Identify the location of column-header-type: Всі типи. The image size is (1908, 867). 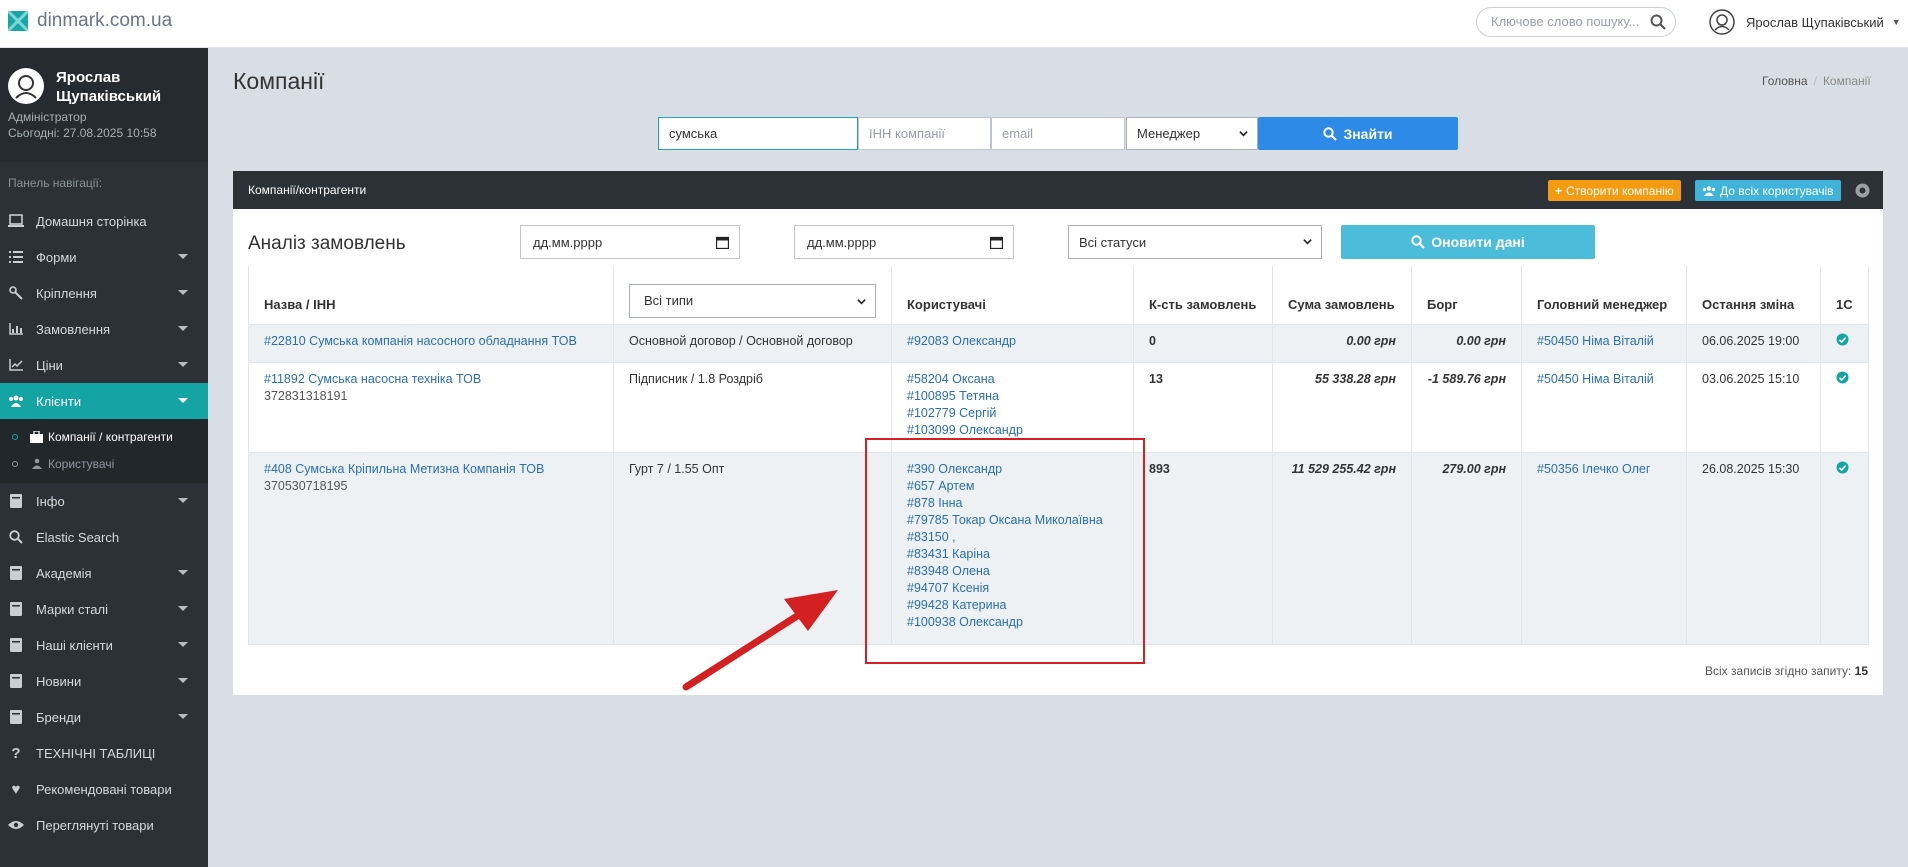
(752, 295).